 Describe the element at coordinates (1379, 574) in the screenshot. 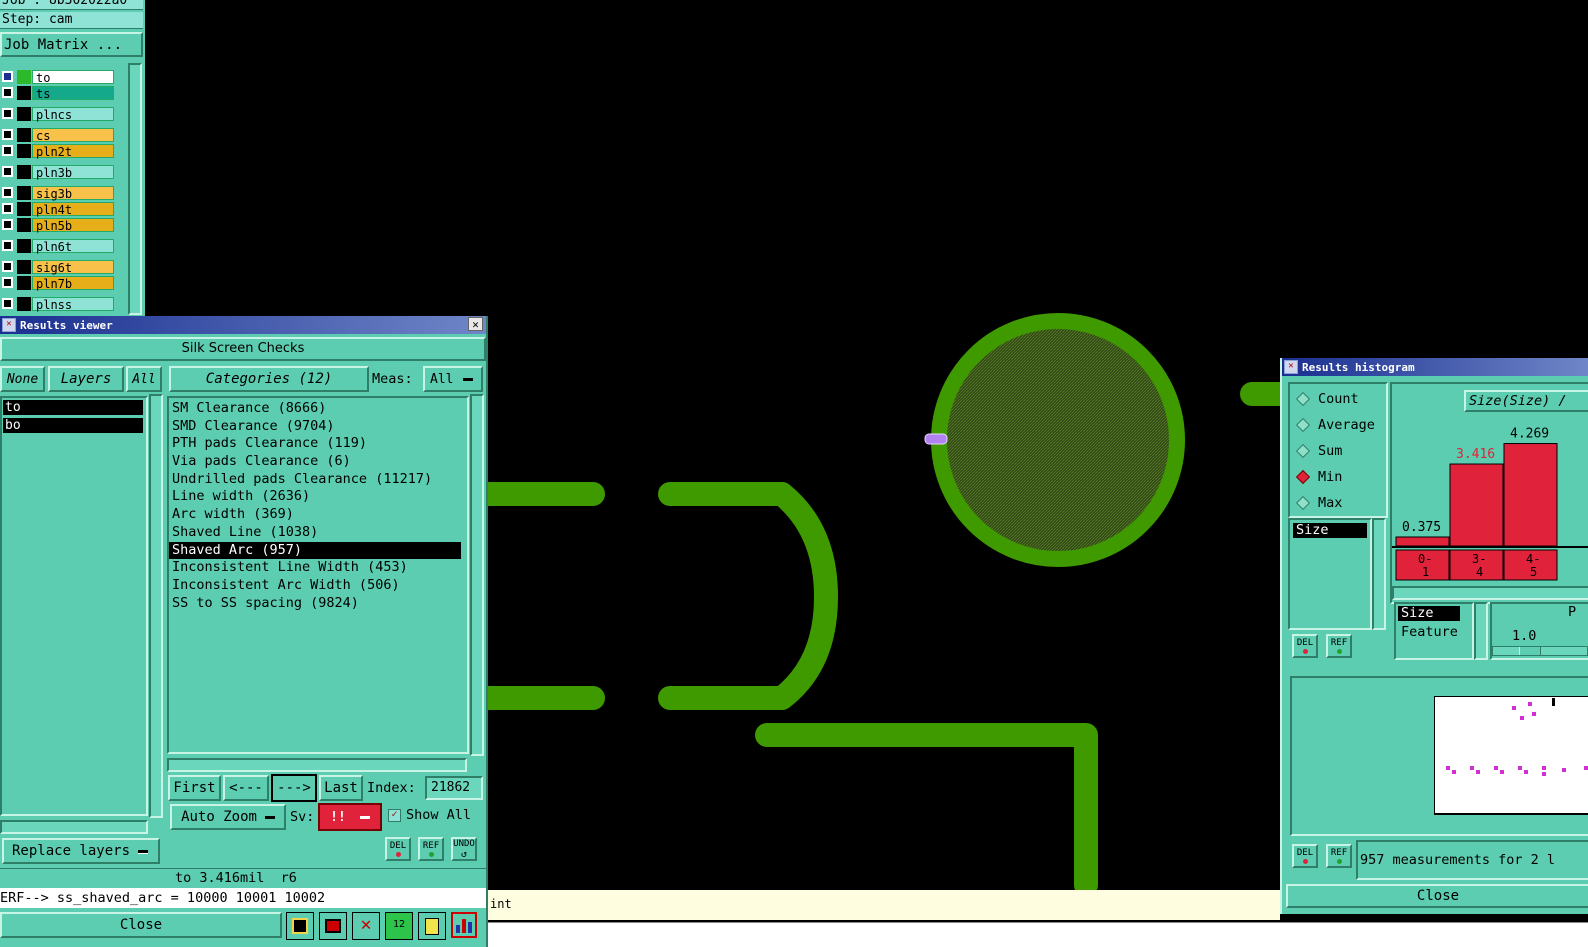

I see `histogram-item-vscroll` at that location.